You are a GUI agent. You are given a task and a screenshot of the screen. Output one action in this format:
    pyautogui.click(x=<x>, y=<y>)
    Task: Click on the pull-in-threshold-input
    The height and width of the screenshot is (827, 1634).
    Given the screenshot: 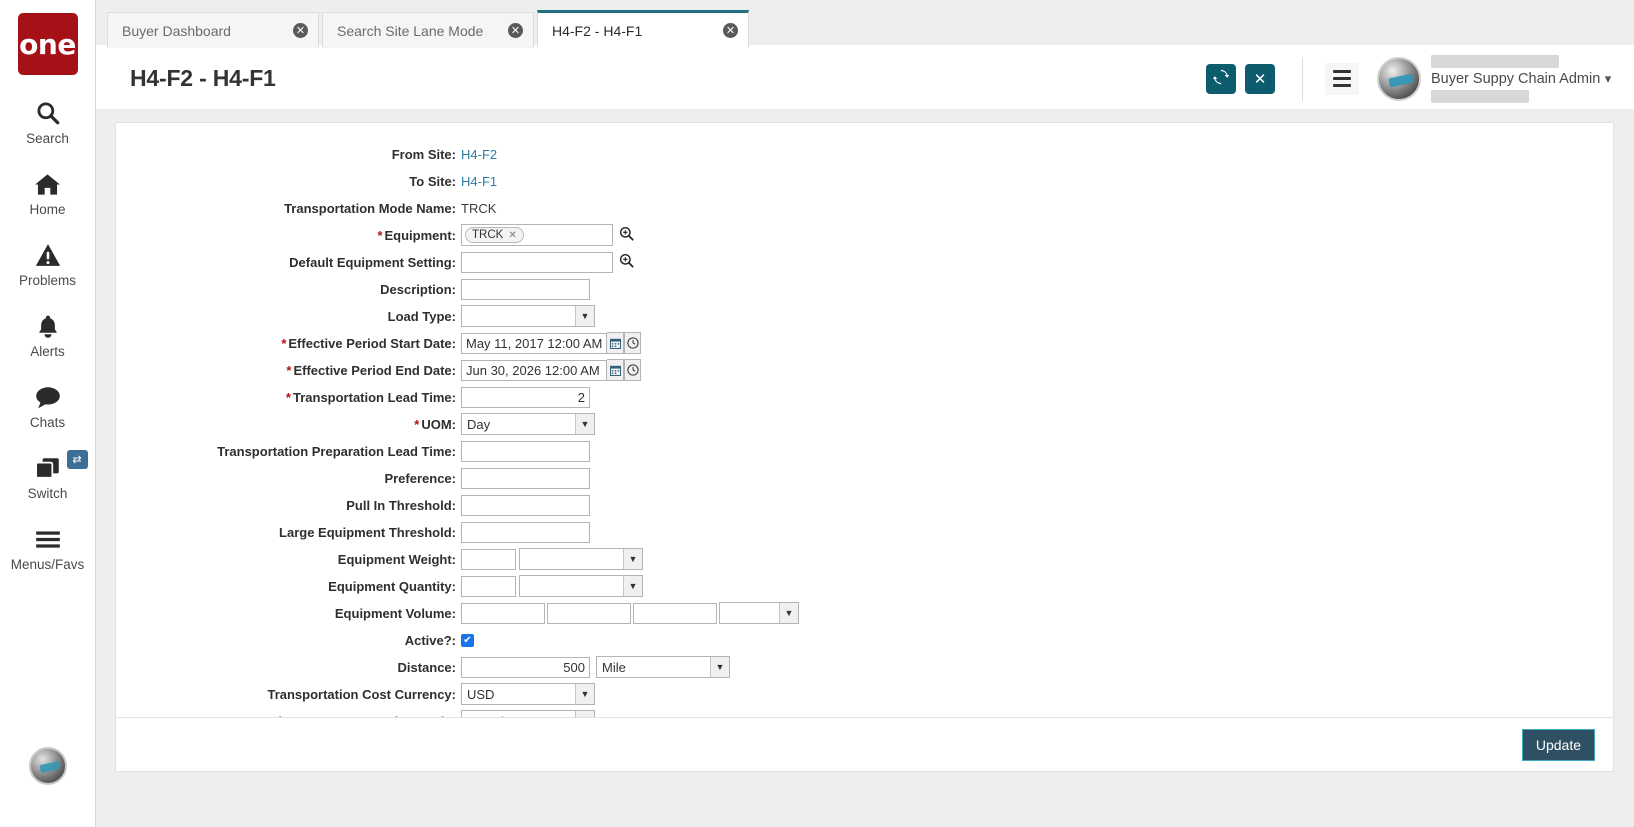 What is the action you would take?
    pyautogui.click(x=525, y=505)
    